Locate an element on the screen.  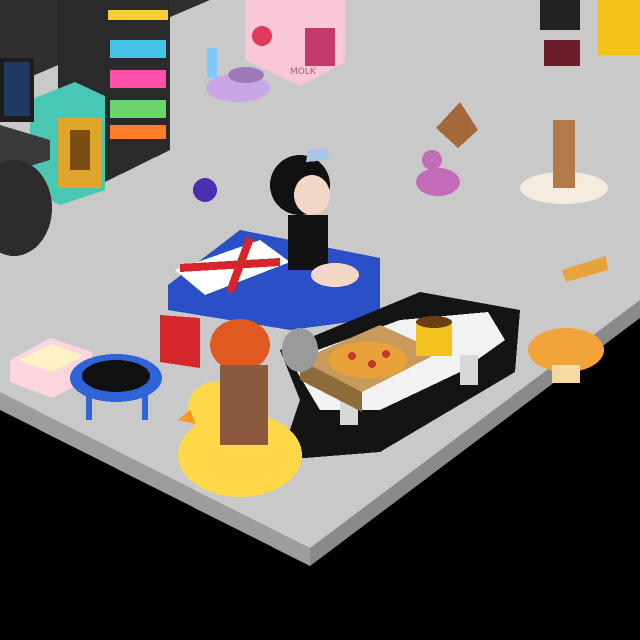
tiara-icon is located at coordinates (318, 155).